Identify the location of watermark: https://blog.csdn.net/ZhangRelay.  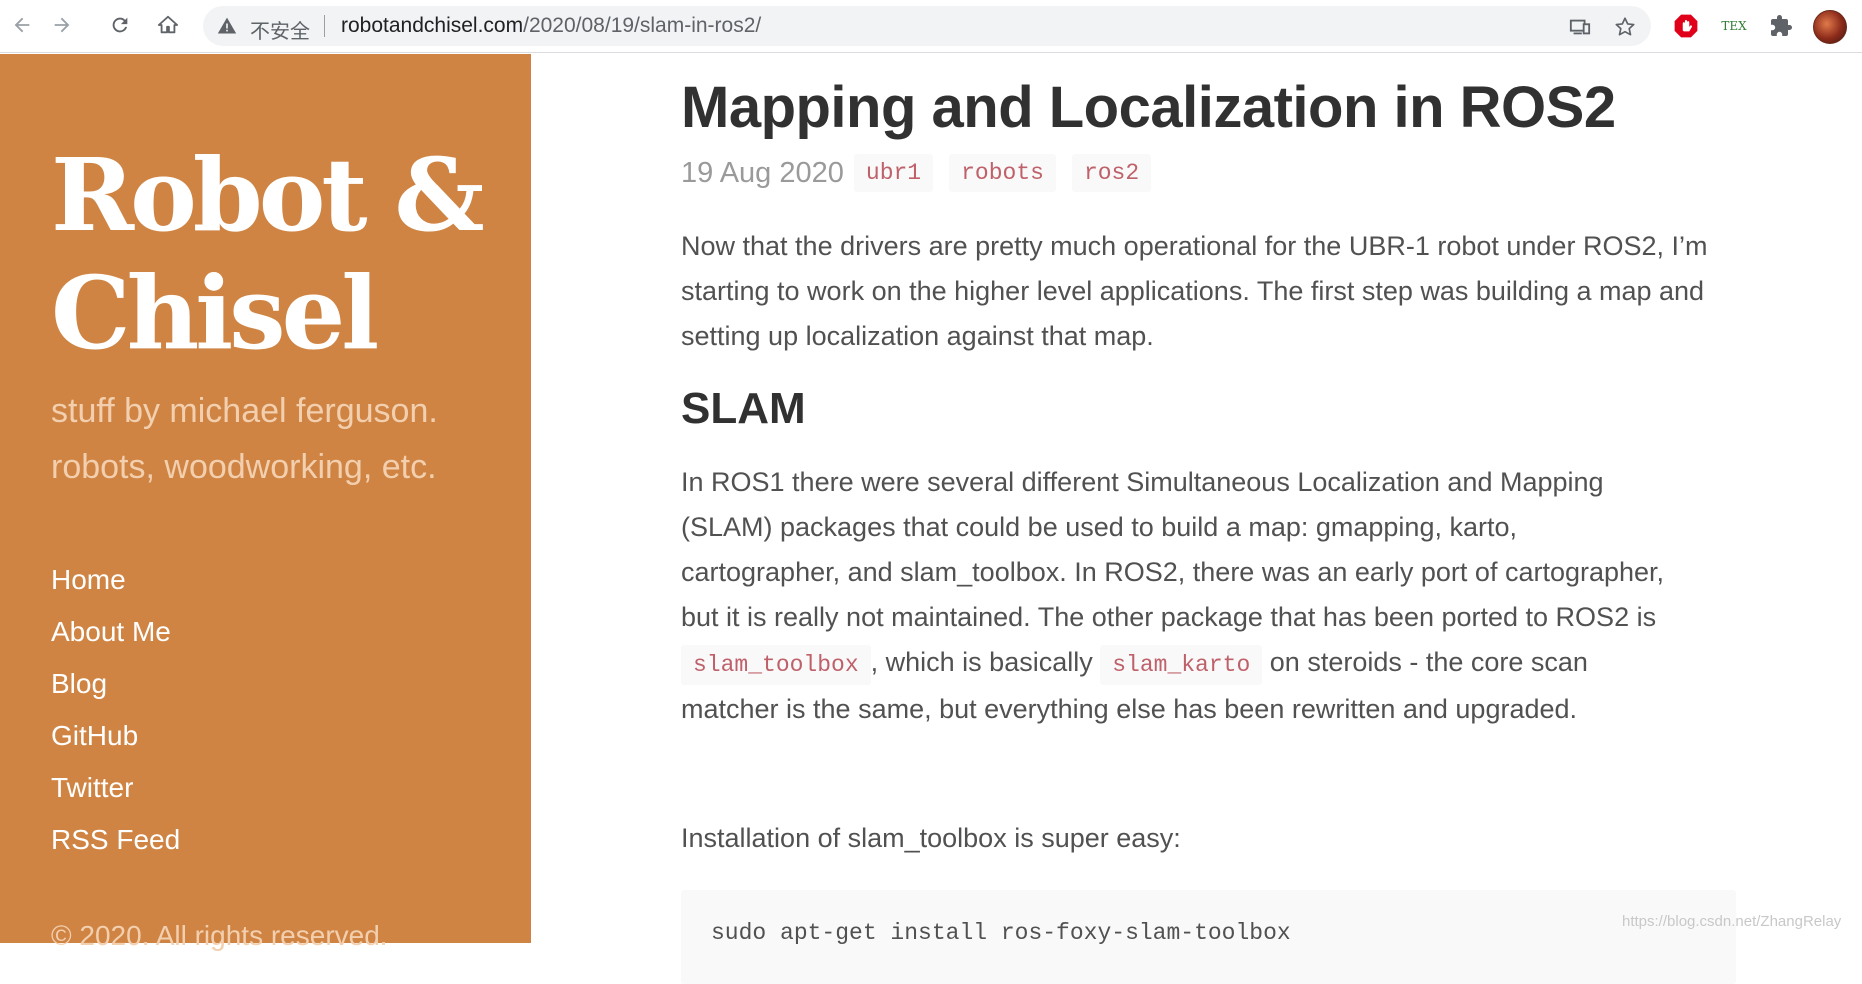
(1732, 921).